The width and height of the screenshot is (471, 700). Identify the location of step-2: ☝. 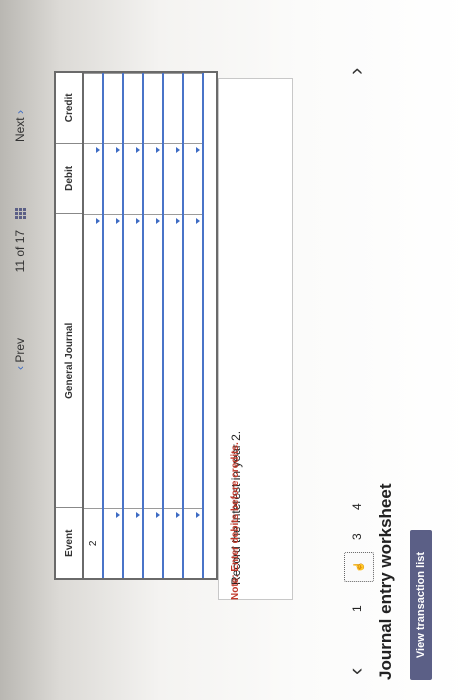
(359, 567).